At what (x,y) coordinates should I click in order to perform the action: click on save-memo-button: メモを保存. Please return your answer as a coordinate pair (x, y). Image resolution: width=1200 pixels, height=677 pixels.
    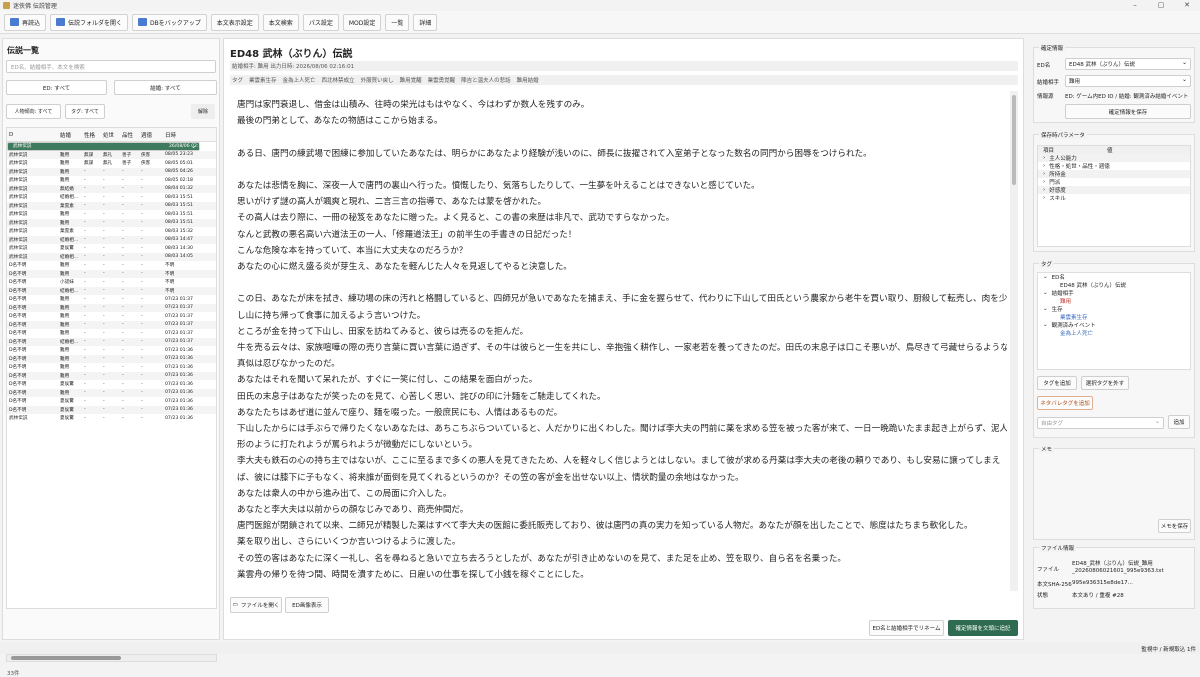
    Looking at the image, I should click on (1174, 526).